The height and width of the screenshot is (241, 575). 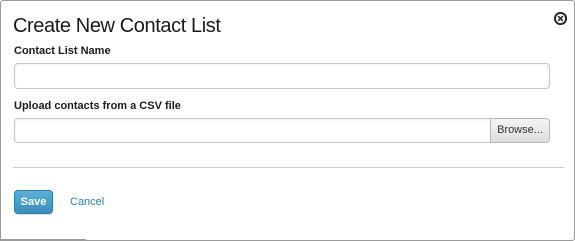 I want to click on close-button, so click(x=560, y=18).